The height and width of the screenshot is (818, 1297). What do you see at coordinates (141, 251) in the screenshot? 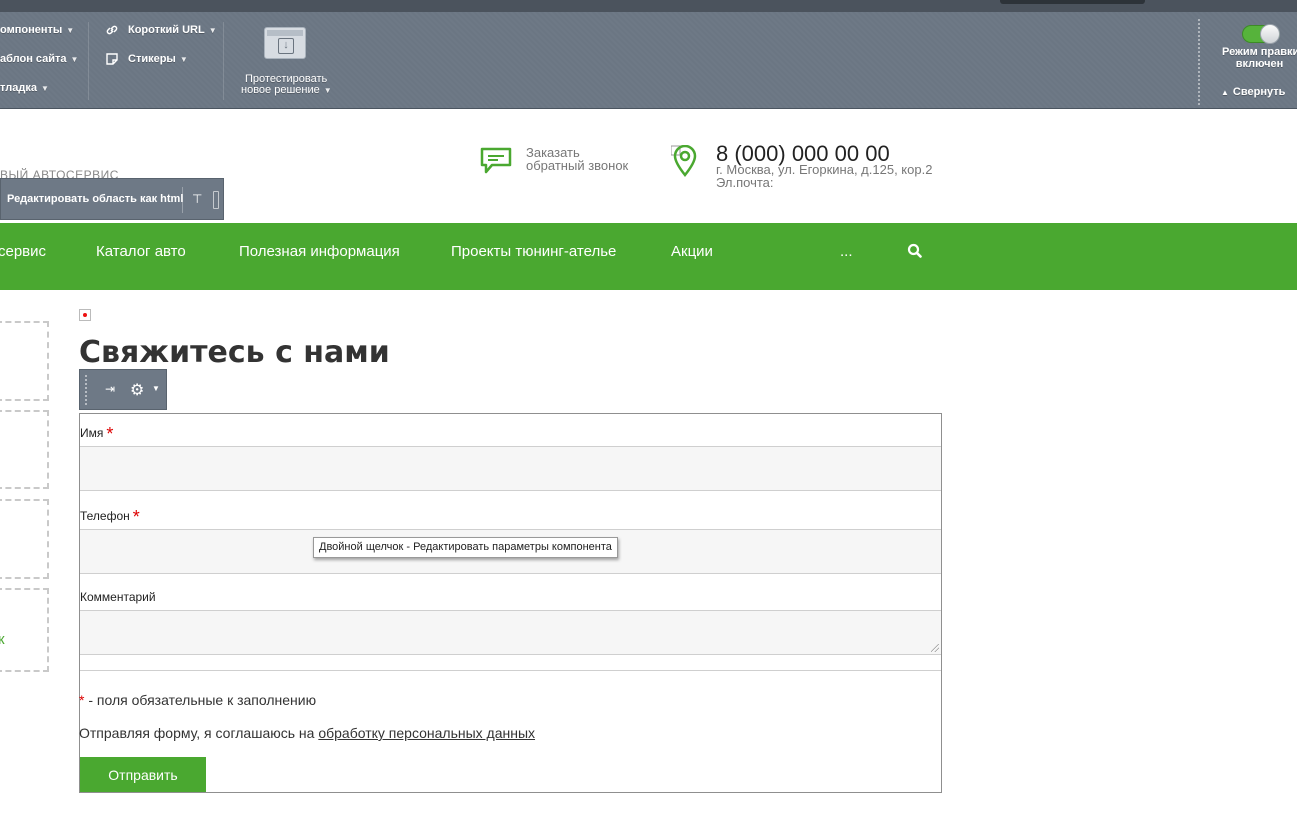
I see `menu-item-catalog: Каталог авто` at bounding box center [141, 251].